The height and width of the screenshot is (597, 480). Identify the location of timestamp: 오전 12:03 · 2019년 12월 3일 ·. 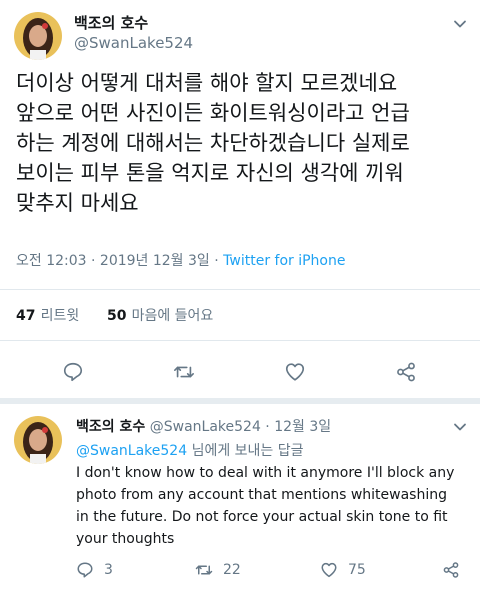
(117, 261).